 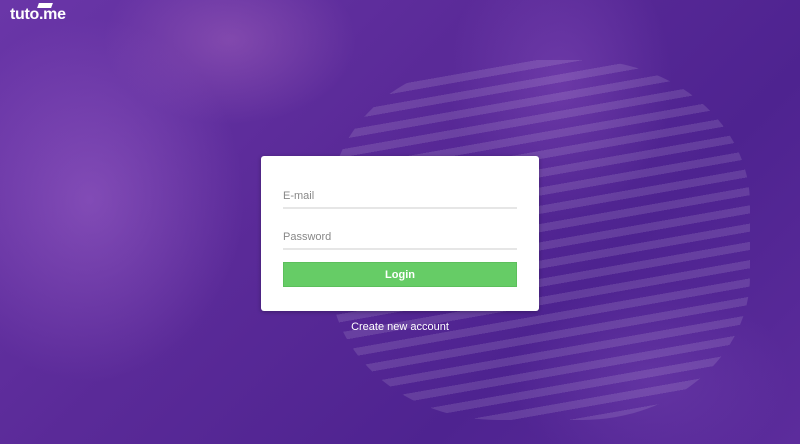 What do you see at coordinates (45, 5) in the screenshot?
I see `graduation-cap-icon` at bounding box center [45, 5].